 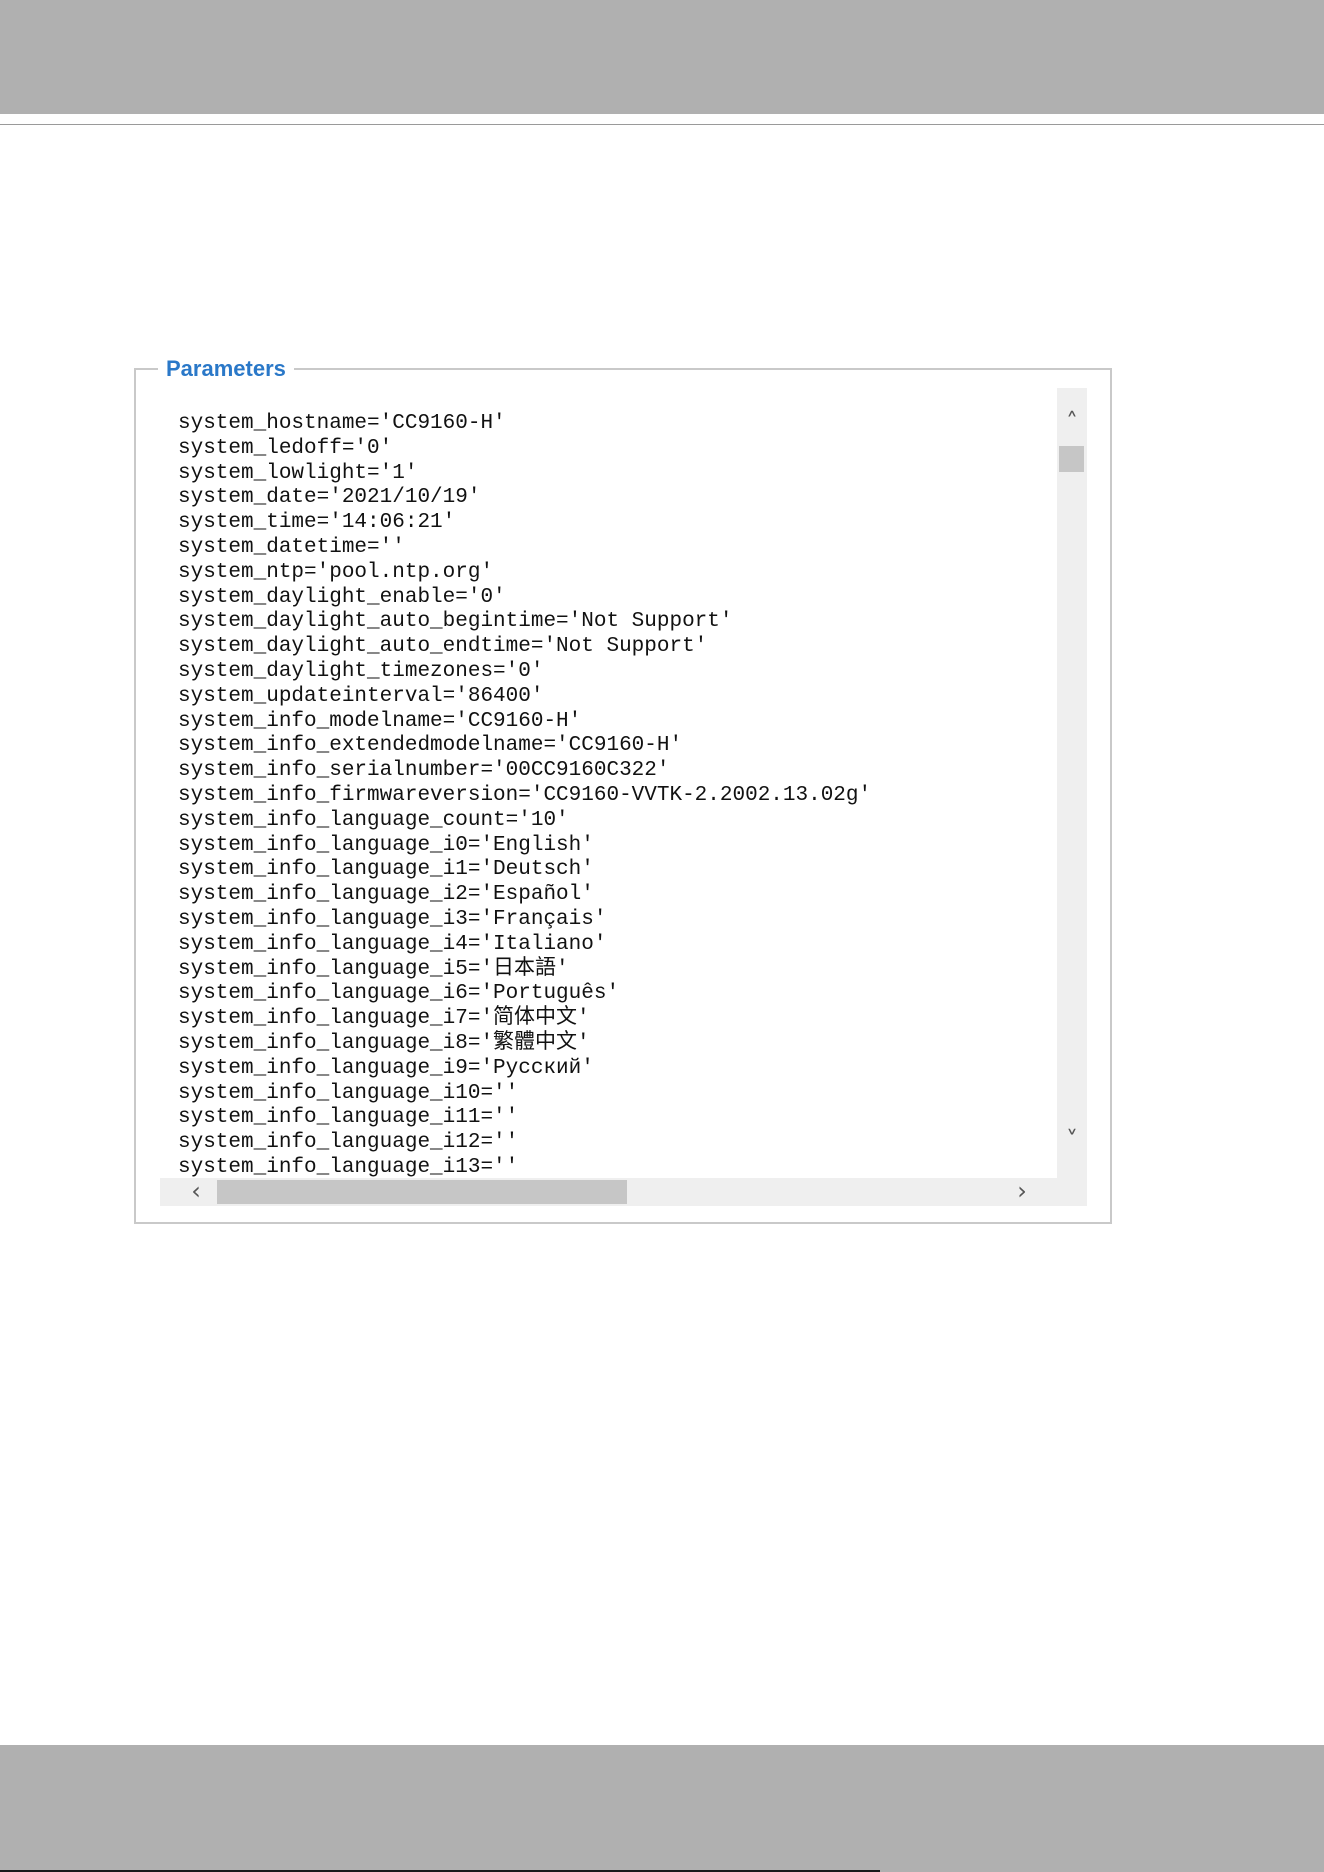 What do you see at coordinates (285, 448) in the screenshot?
I see `parameter-line: system_ledoff='0'` at bounding box center [285, 448].